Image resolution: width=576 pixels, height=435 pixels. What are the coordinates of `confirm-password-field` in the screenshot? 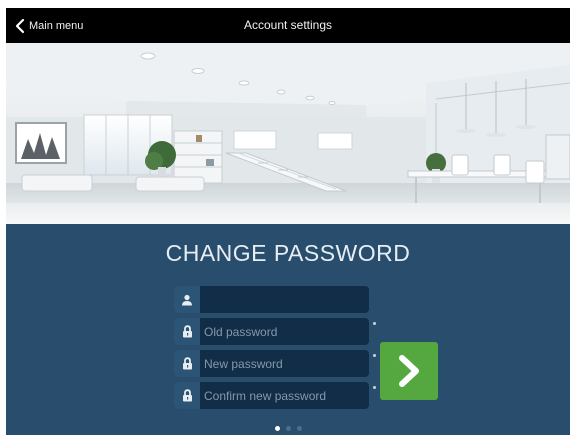 It's located at (271, 395).